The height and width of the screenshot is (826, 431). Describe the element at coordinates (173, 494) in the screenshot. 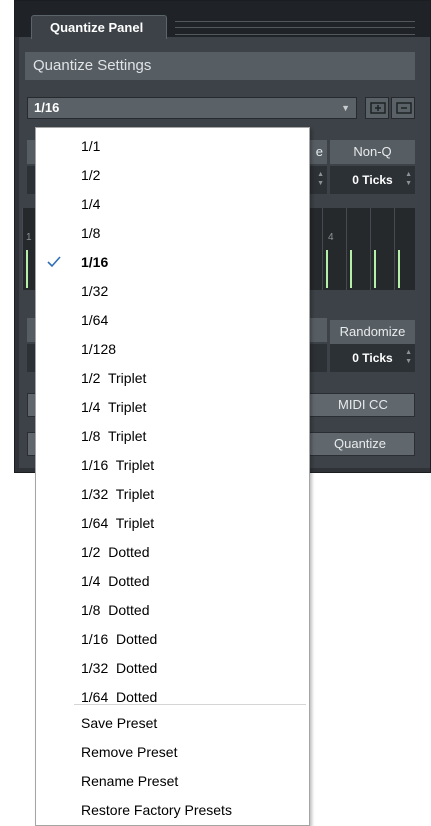

I see `menu-item: 1/32 Triplet` at that location.